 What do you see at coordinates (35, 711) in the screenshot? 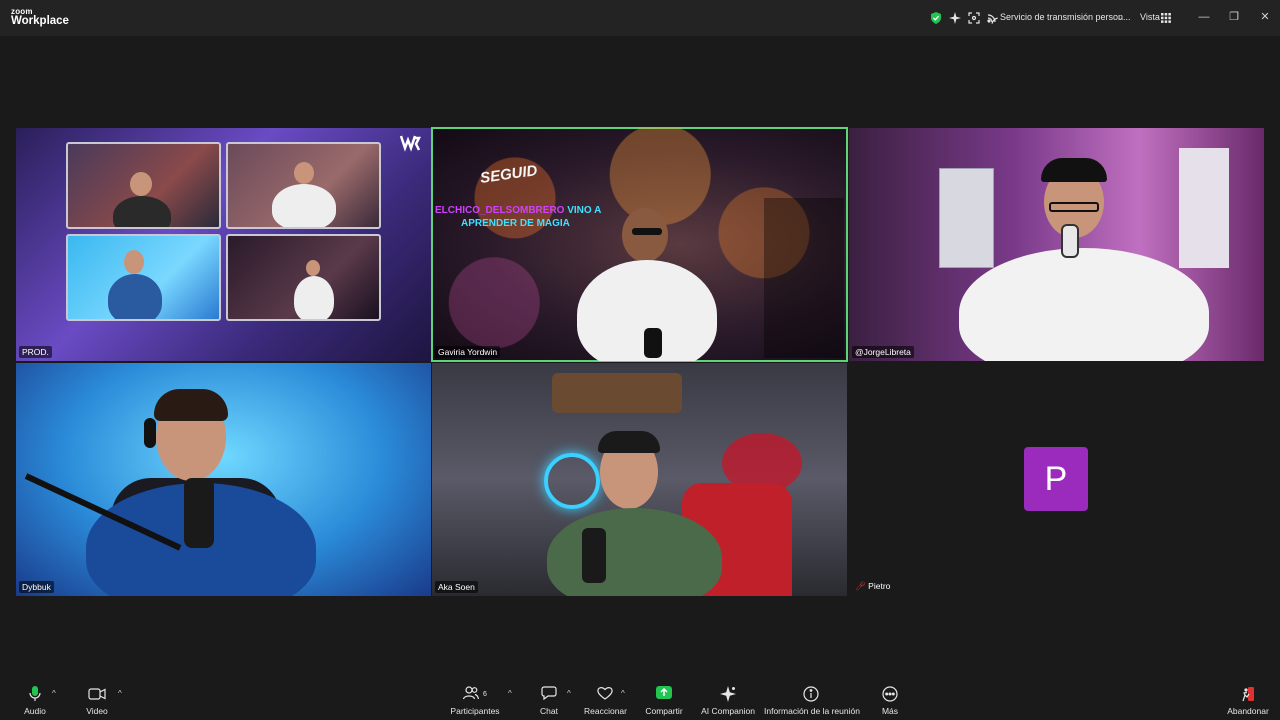
I see `audio-label: Audio` at bounding box center [35, 711].